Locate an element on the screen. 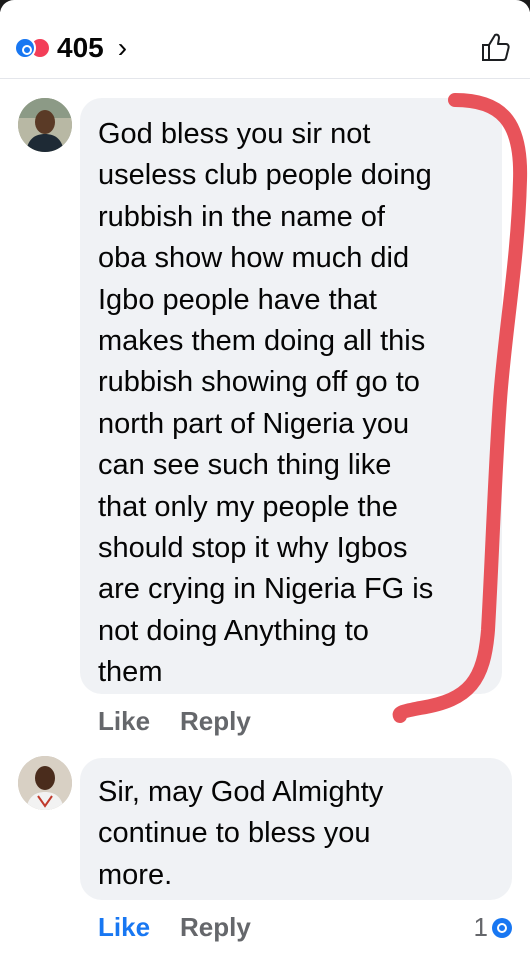 This screenshot has width=530, height=960. comment-reaction-number: 1 is located at coordinates (480, 927).